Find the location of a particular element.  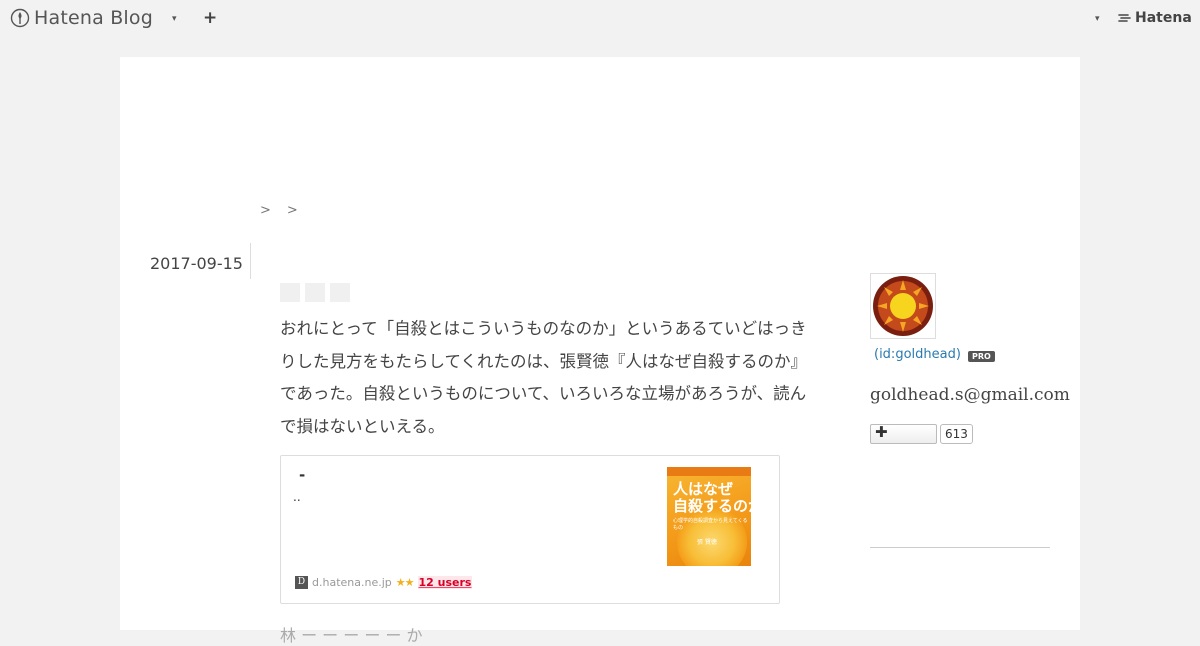

account-menu-chevron-down-icon: ▾ is located at coordinates (1097, 19).